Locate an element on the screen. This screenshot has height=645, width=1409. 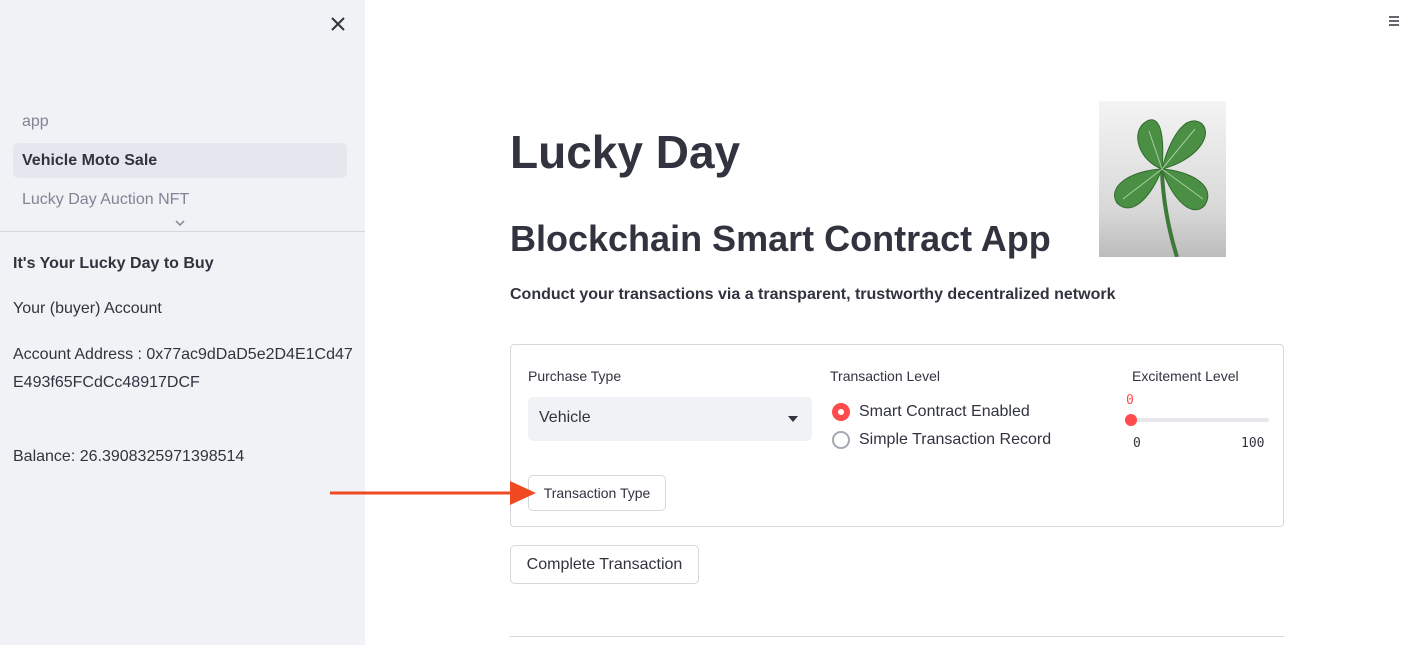
arrow-right-icon is located at coordinates (433, 495).